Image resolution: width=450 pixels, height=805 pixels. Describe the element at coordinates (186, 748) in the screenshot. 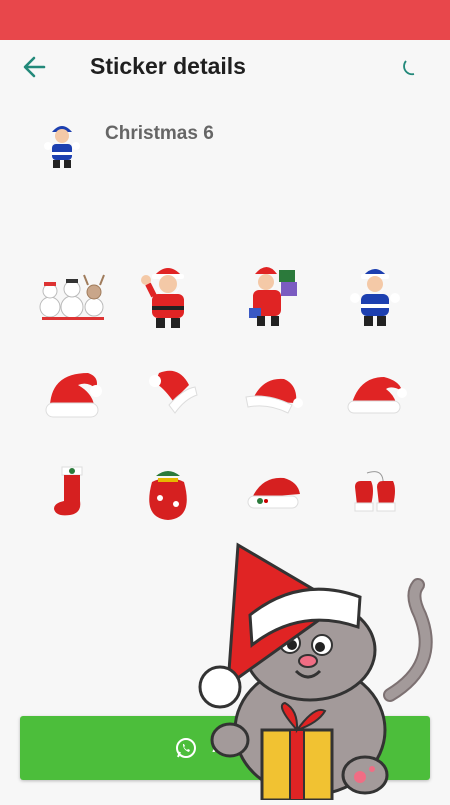

I see `whatsapp-icon` at that location.